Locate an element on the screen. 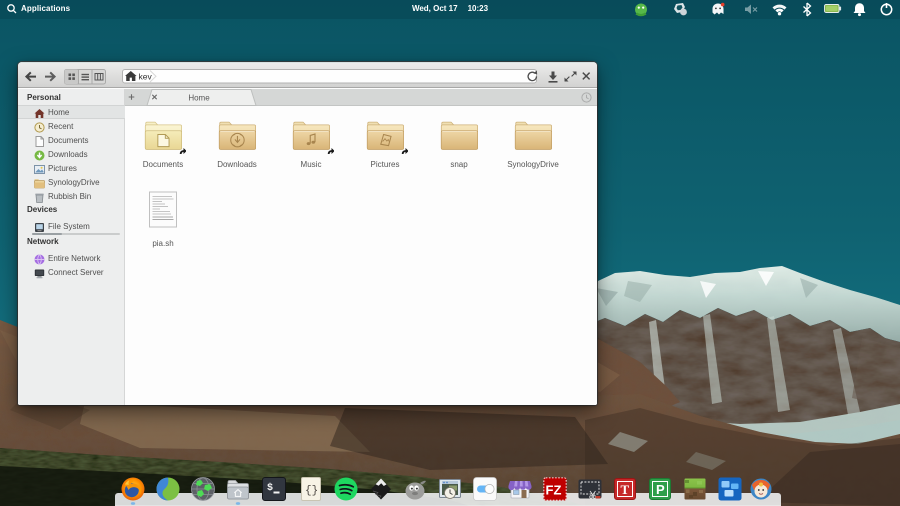 This screenshot has height=506, width=900. svg-text: Home is located at coordinates (199, 98).